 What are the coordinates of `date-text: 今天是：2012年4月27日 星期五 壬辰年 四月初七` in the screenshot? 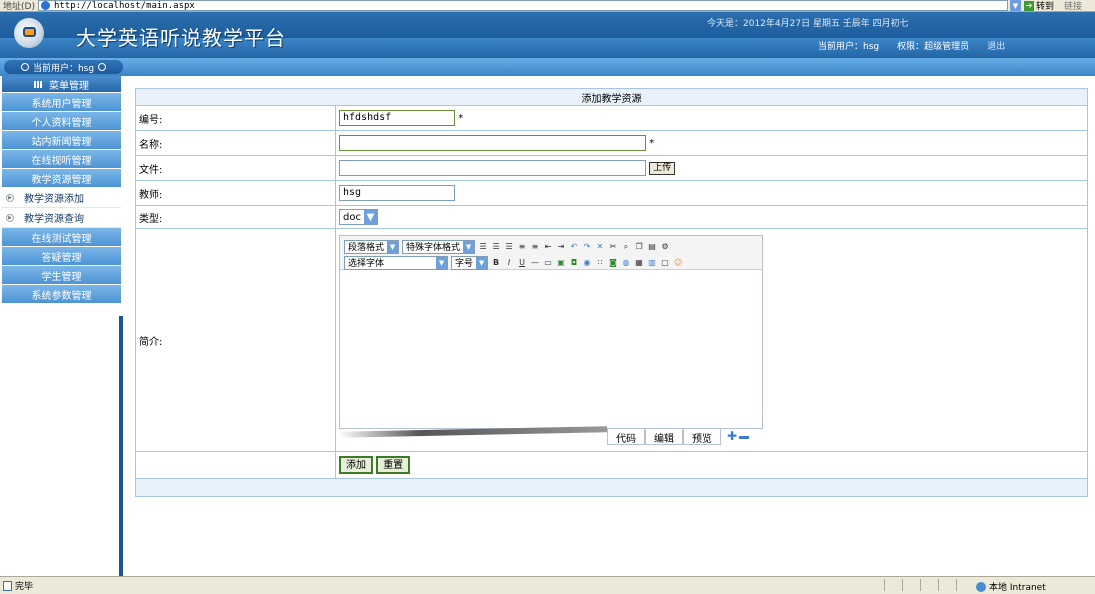 It's located at (808, 24).